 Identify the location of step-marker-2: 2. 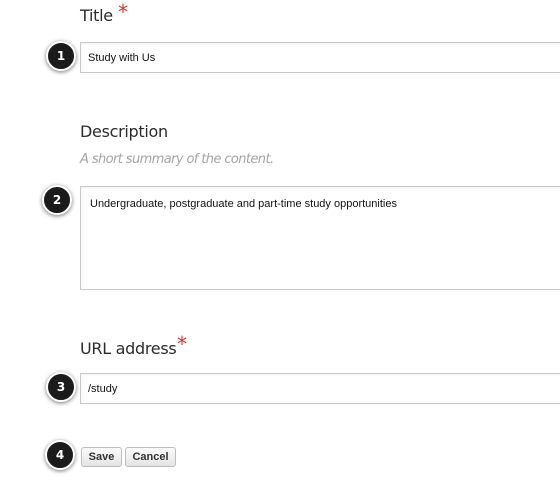
(57, 200).